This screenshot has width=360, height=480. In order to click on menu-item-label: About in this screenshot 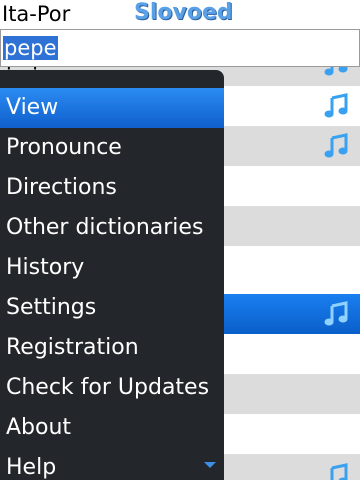, I will do `click(39, 427)`.